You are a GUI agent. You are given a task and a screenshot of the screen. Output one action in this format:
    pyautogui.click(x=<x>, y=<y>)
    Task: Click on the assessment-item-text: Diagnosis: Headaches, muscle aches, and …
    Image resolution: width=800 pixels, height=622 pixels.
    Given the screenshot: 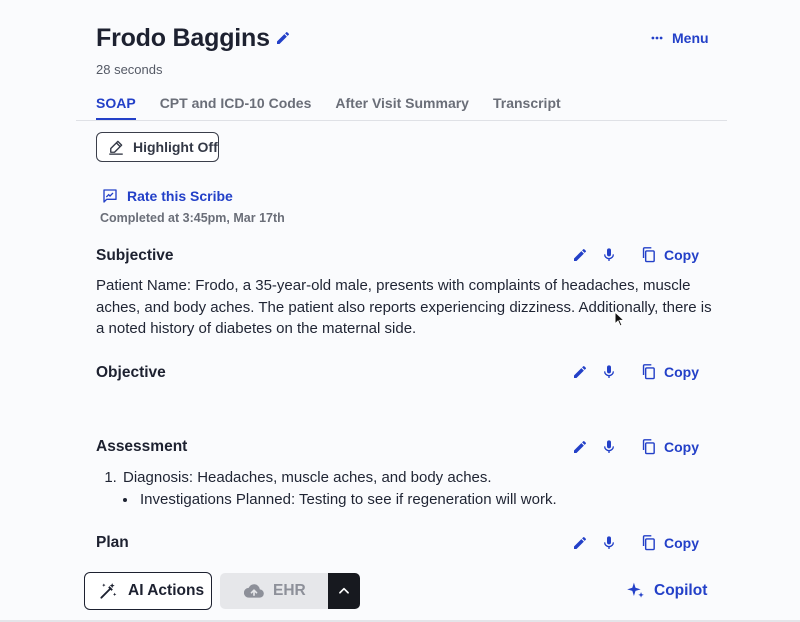 What is the action you would take?
    pyautogui.click(x=307, y=477)
    